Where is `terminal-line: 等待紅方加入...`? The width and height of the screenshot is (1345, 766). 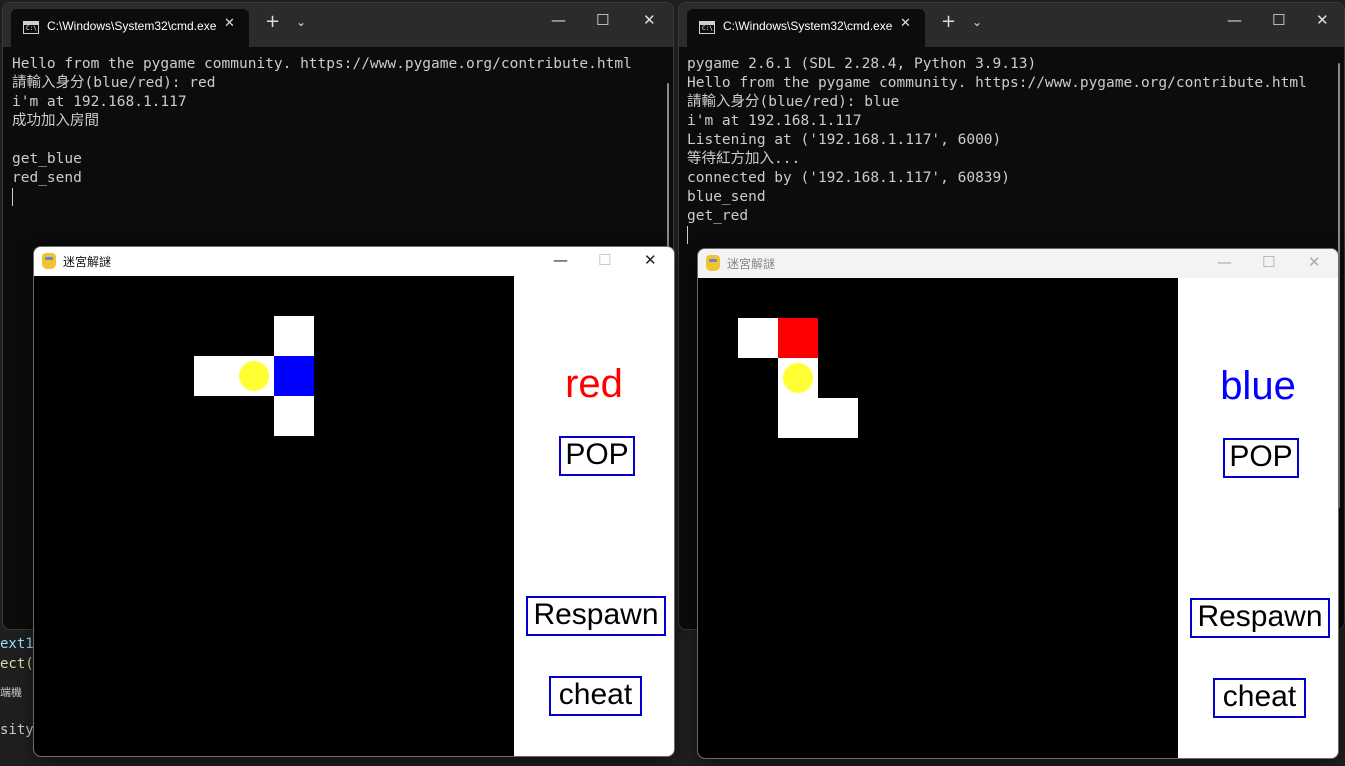
terminal-line: 等待紅方加入... is located at coordinates (744, 159).